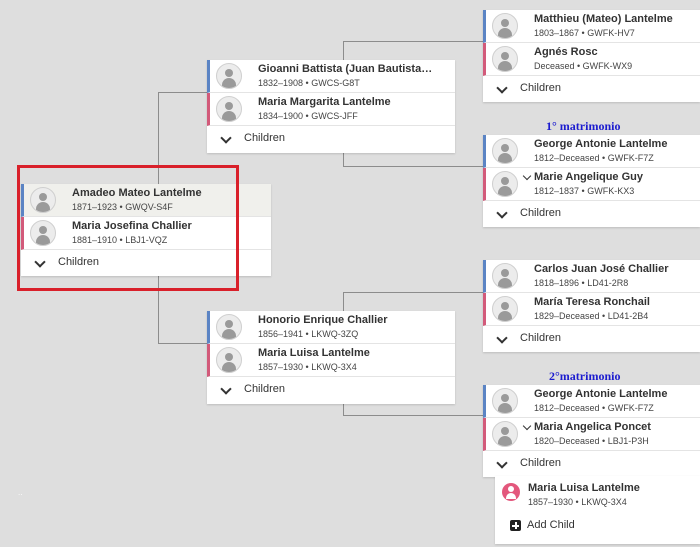 The image size is (700, 547). I want to click on person-lifespan-id: 1820–Deceased • LBJ1-P3H, so click(591, 441).